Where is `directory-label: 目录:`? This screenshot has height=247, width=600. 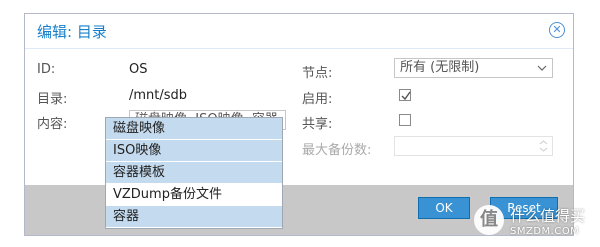 directory-label: 目录: is located at coordinates (52, 99).